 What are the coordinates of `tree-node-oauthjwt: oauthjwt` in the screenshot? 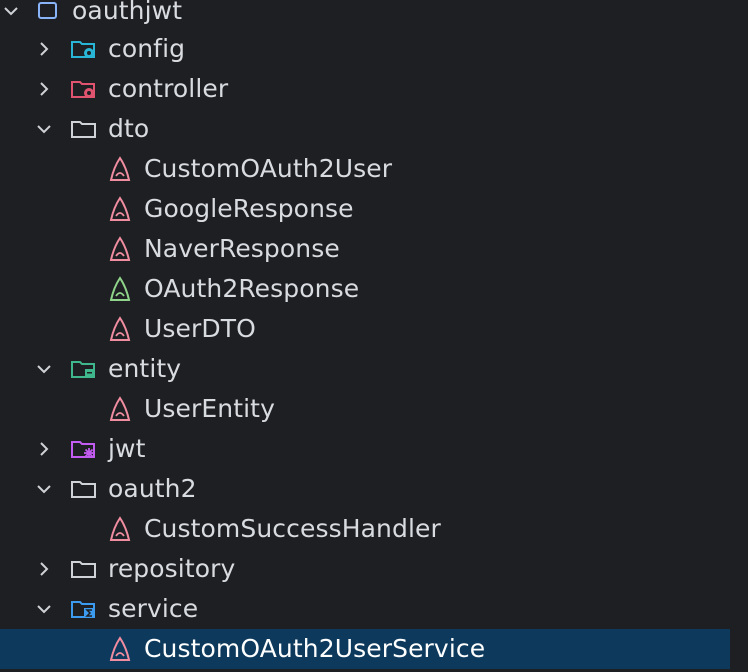 It's located at (365, 15).